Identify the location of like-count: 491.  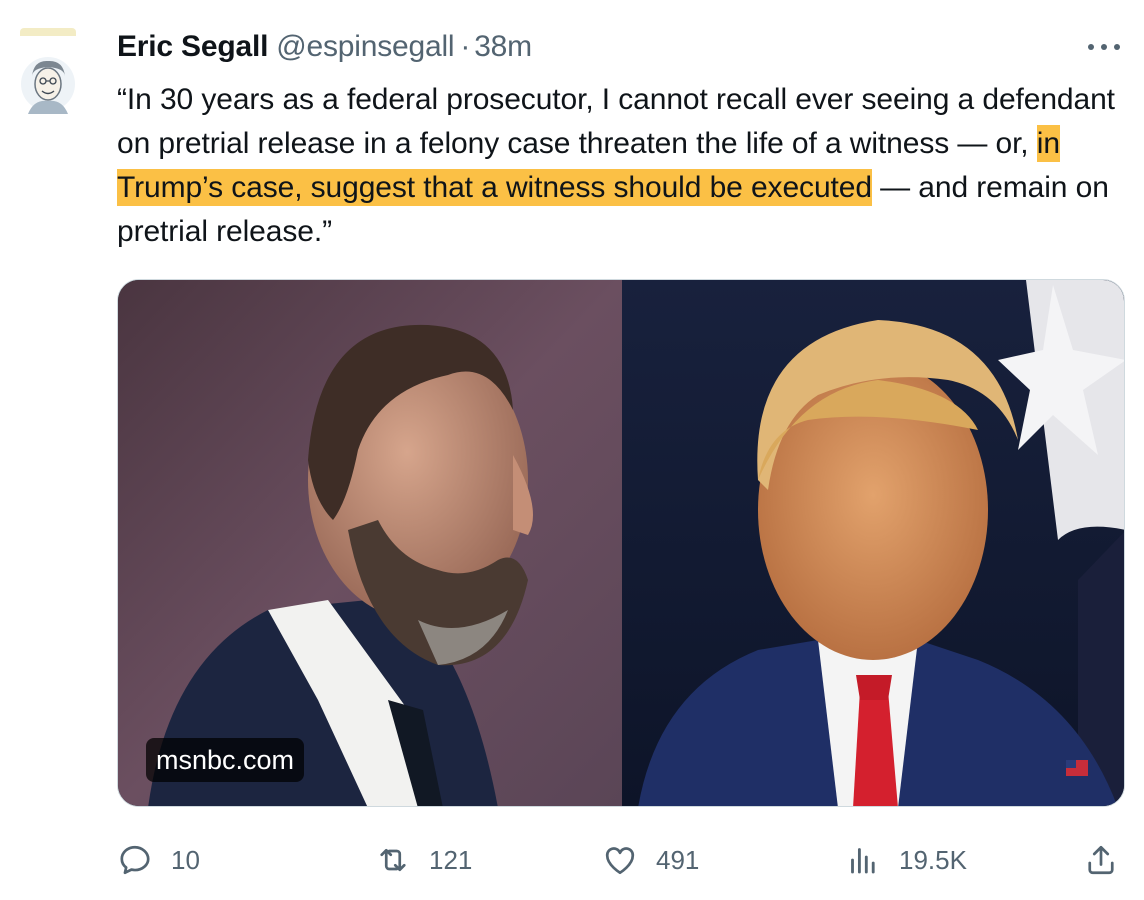
(678, 859).